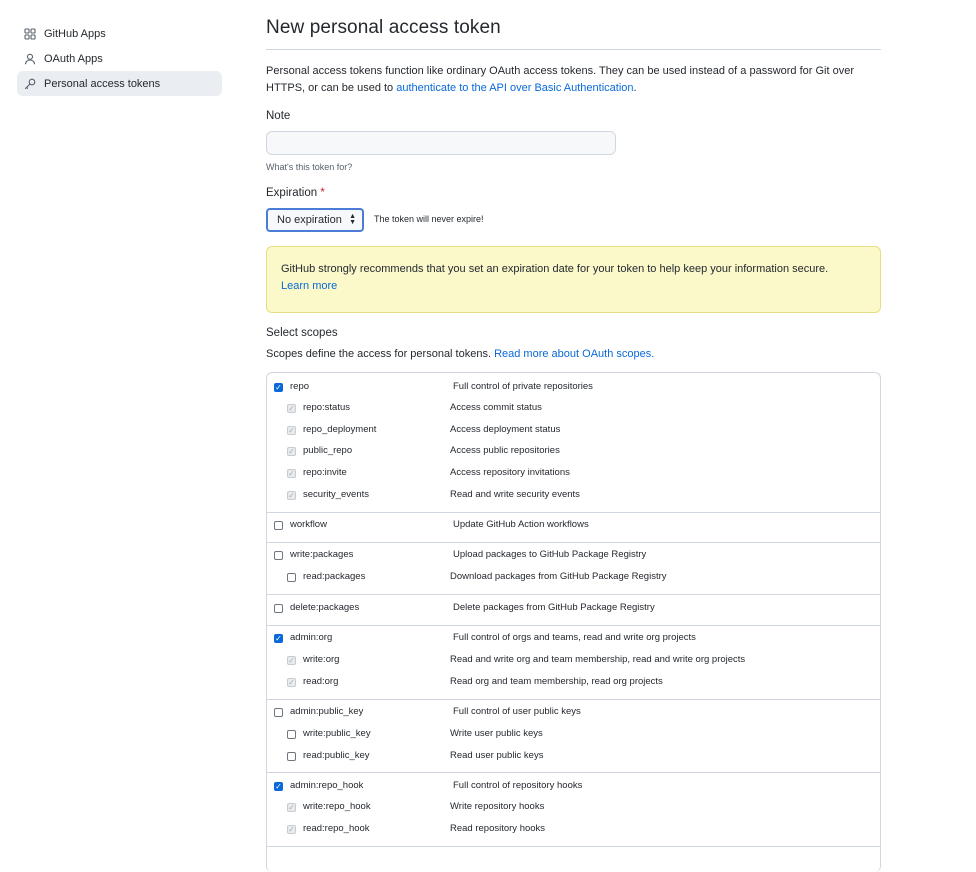  I want to click on oauth-scopes-link: Read more about OAuth scopes., so click(574, 354).